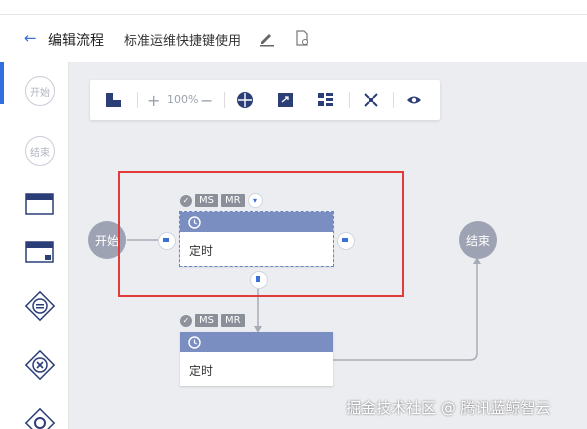 This screenshot has height=429, width=587. I want to click on highlight-box, so click(261, 234).